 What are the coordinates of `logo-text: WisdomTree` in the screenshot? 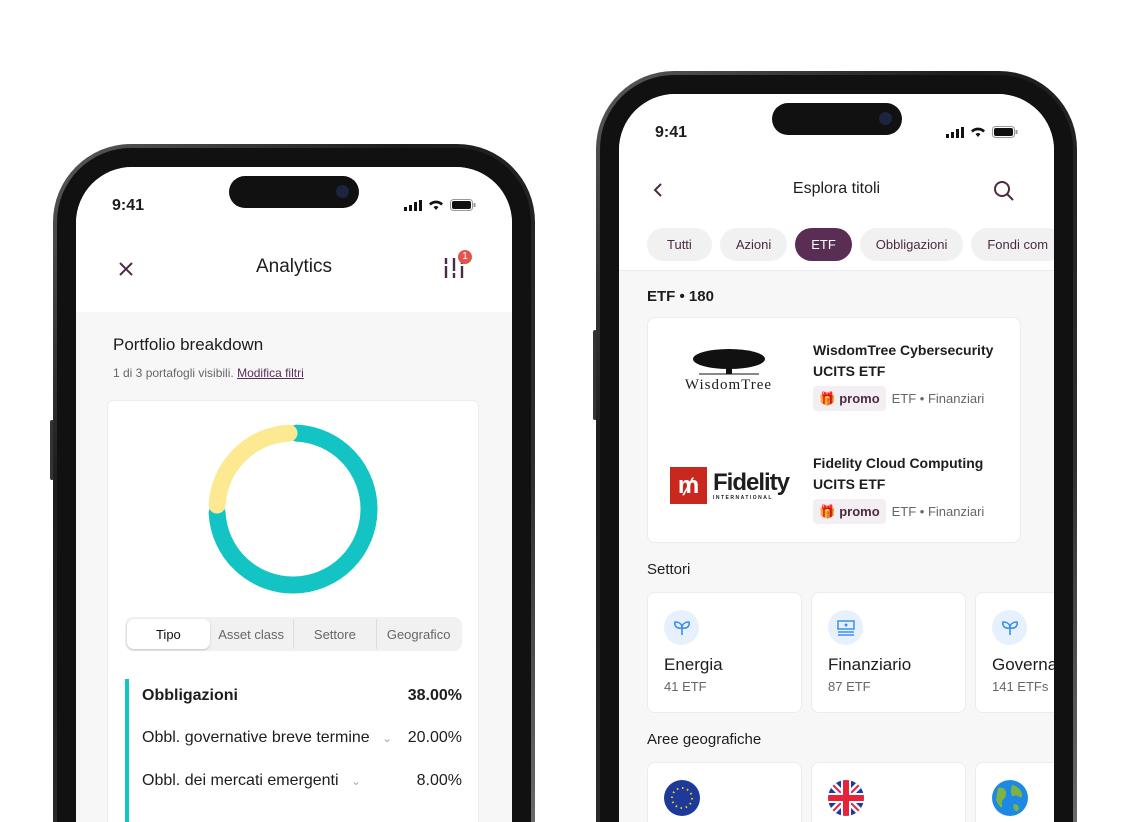 It's located at (728, 385).